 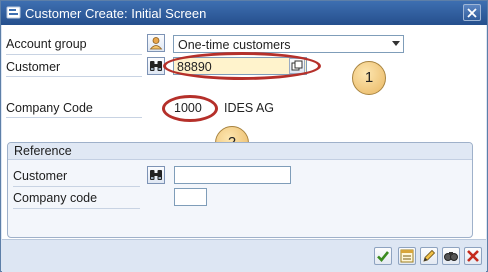 I want to click on checkmark-icon, so click(x=383, y=256).